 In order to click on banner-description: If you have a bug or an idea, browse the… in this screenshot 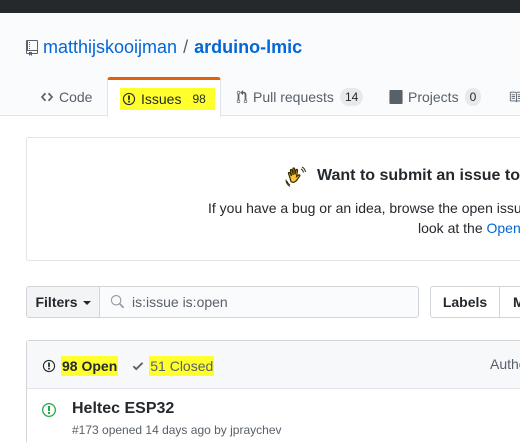, I will do `click(364, 208)`.